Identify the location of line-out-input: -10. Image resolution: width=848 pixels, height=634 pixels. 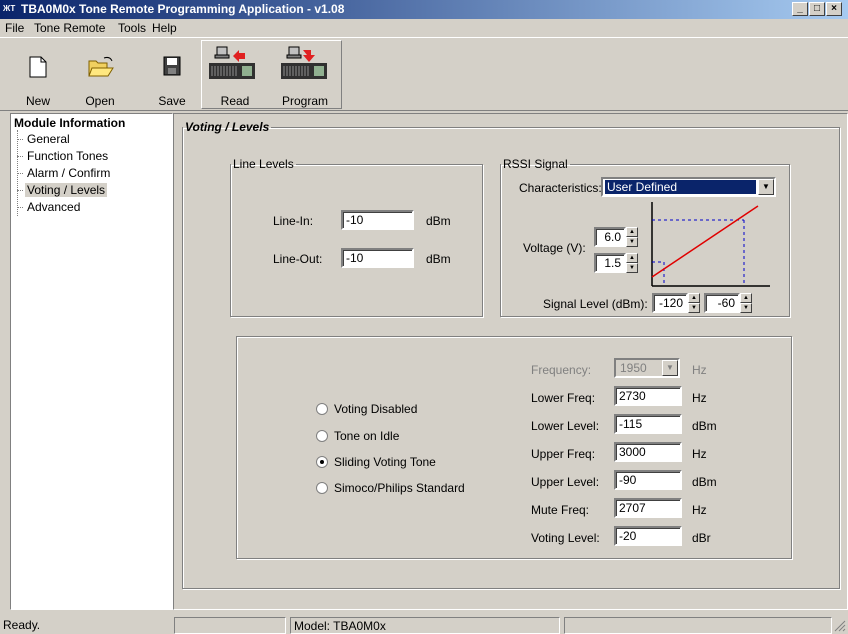
(377, 258).